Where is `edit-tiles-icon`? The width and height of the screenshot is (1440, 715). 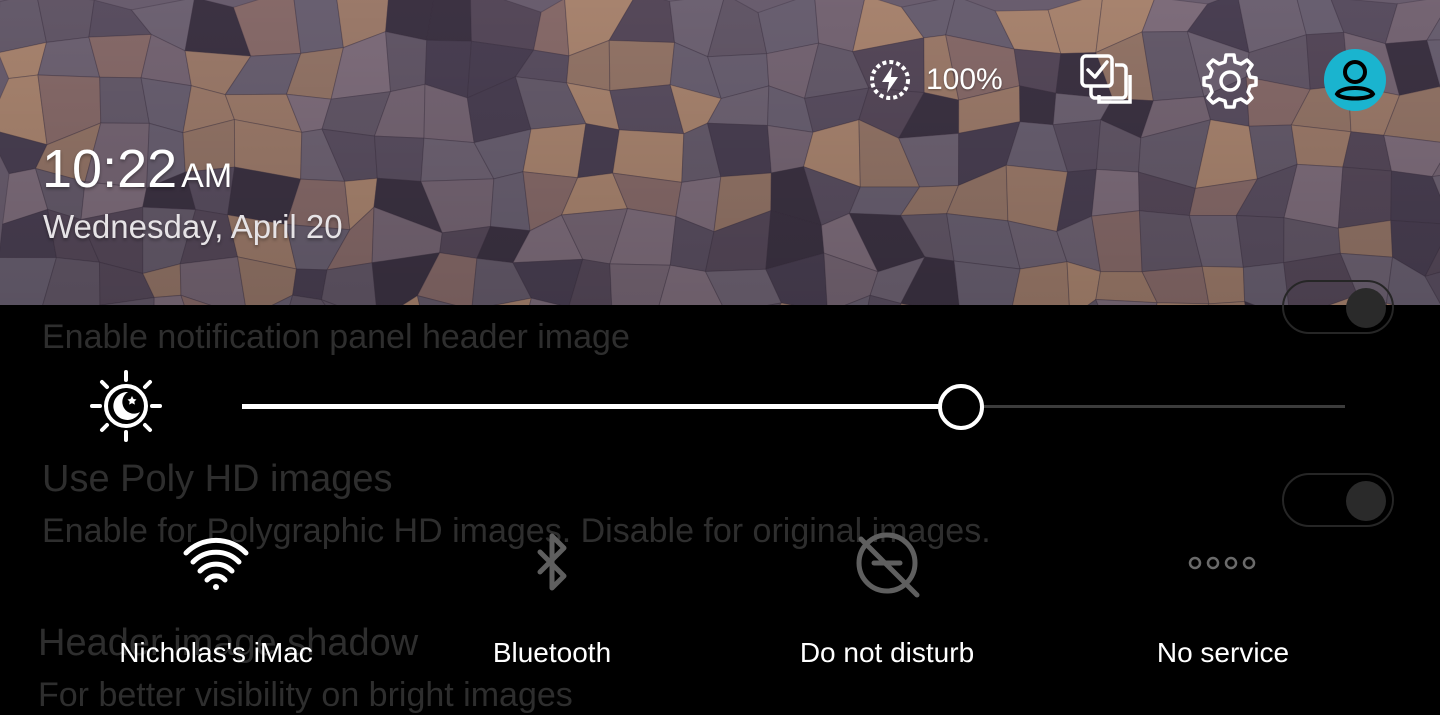
edit-tiles-icon is located at coordinates (1106, 79).